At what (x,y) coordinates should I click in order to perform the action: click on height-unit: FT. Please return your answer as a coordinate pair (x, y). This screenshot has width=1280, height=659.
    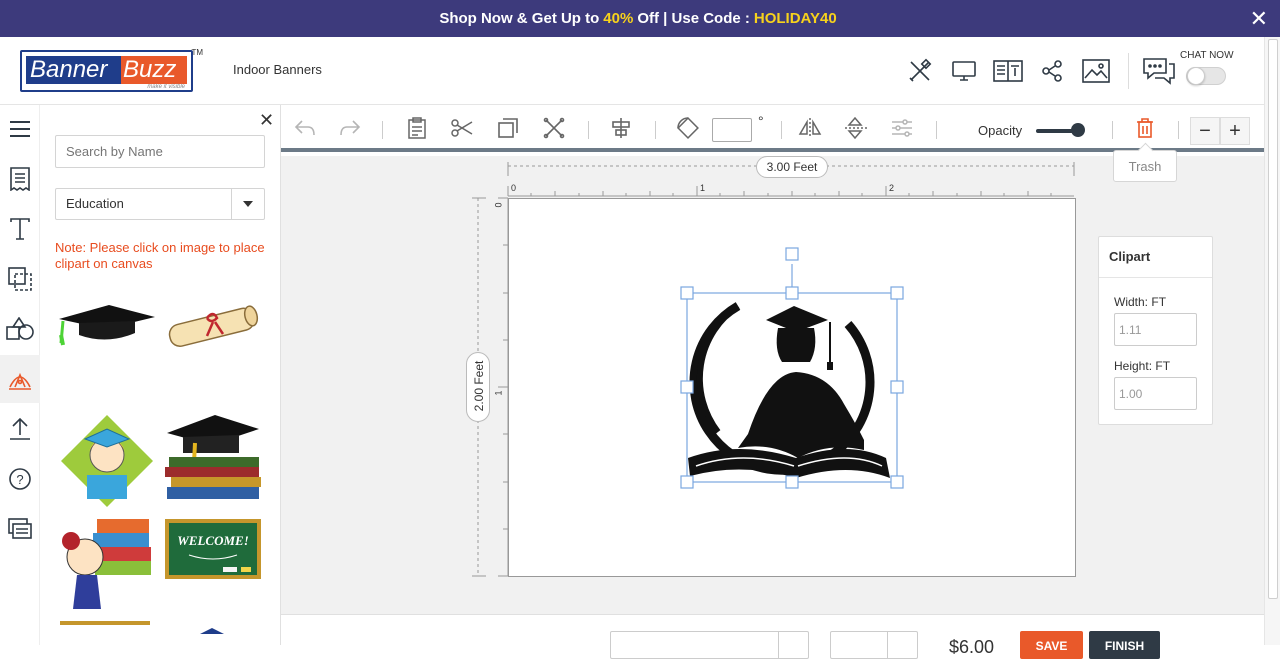
    Looking at the image, I should click on (1163, 366).